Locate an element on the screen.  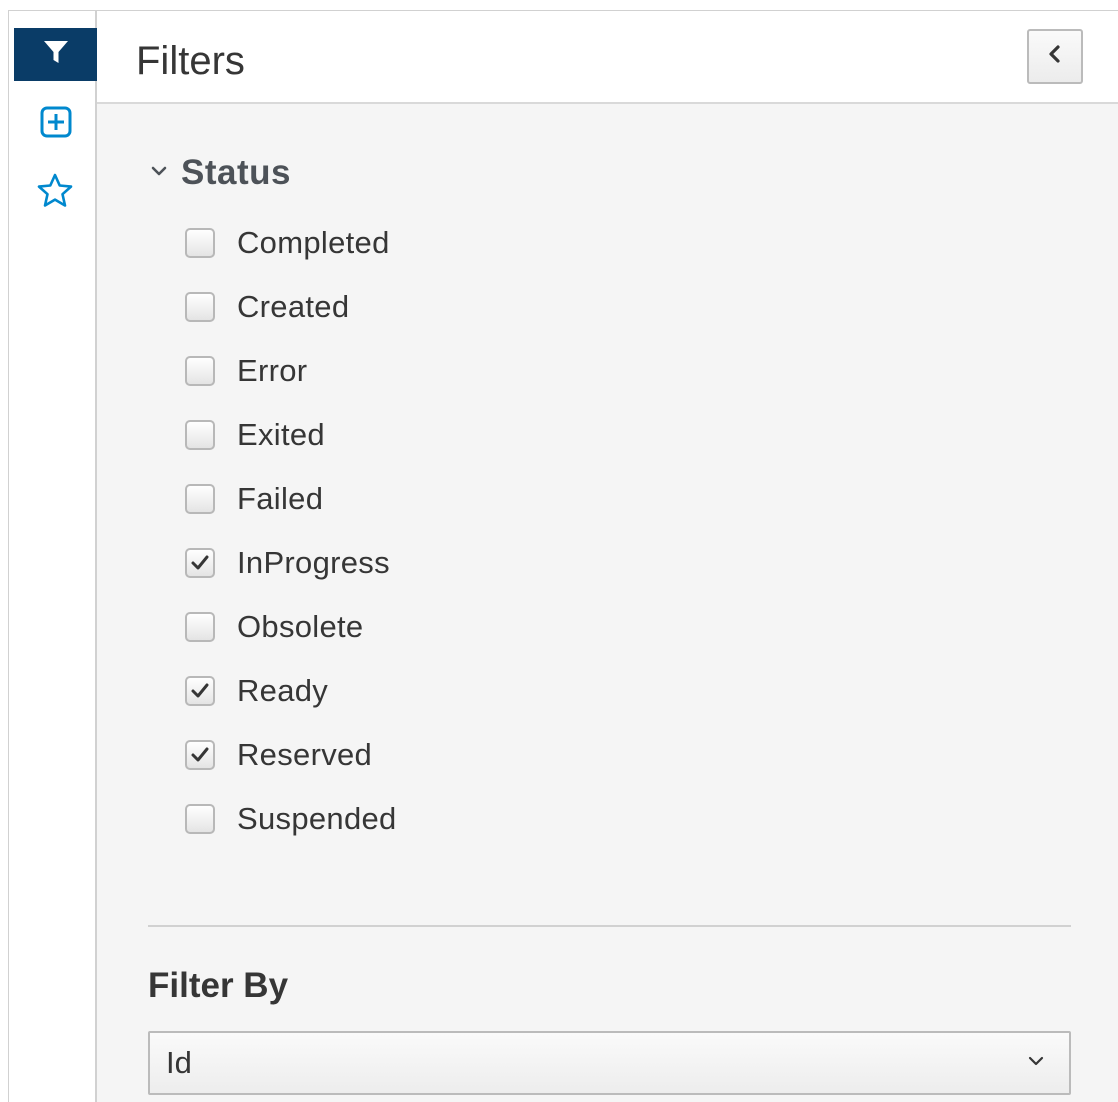
status-option-label: Failed is located at coordinates (280, 498).